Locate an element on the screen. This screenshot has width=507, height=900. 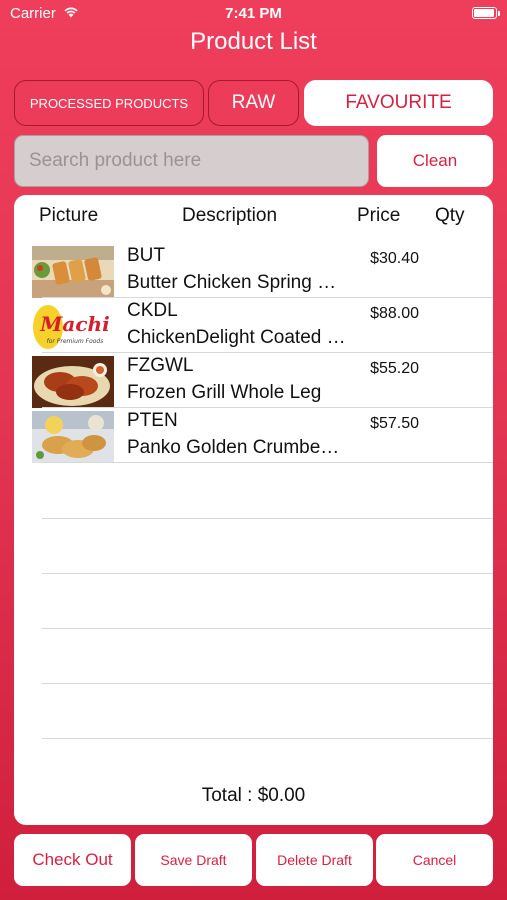
clean-button: Clean is located at coordinates (435, 161).